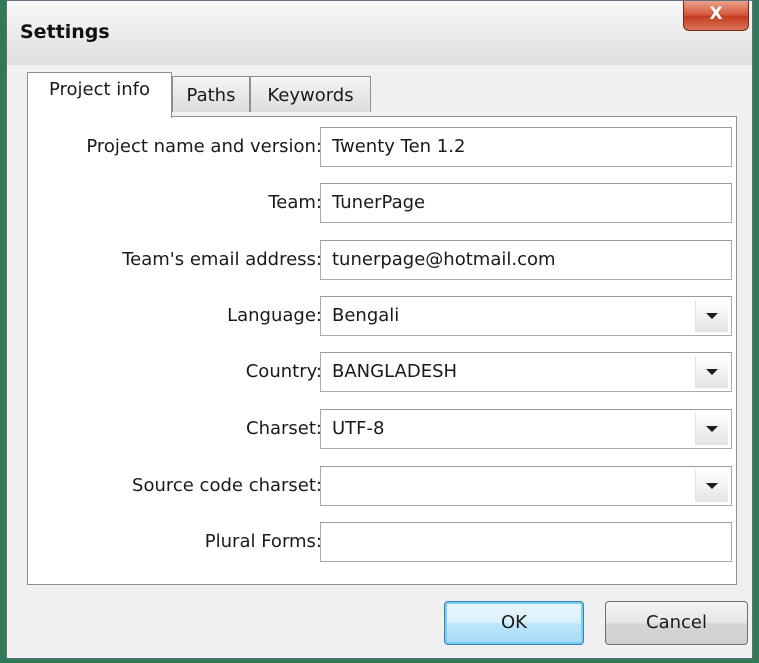 This screenshot has width=759, height=663. Describe the element at coordinates (295, 202) in the screenshot. I see `team-label: Team:` at that location.